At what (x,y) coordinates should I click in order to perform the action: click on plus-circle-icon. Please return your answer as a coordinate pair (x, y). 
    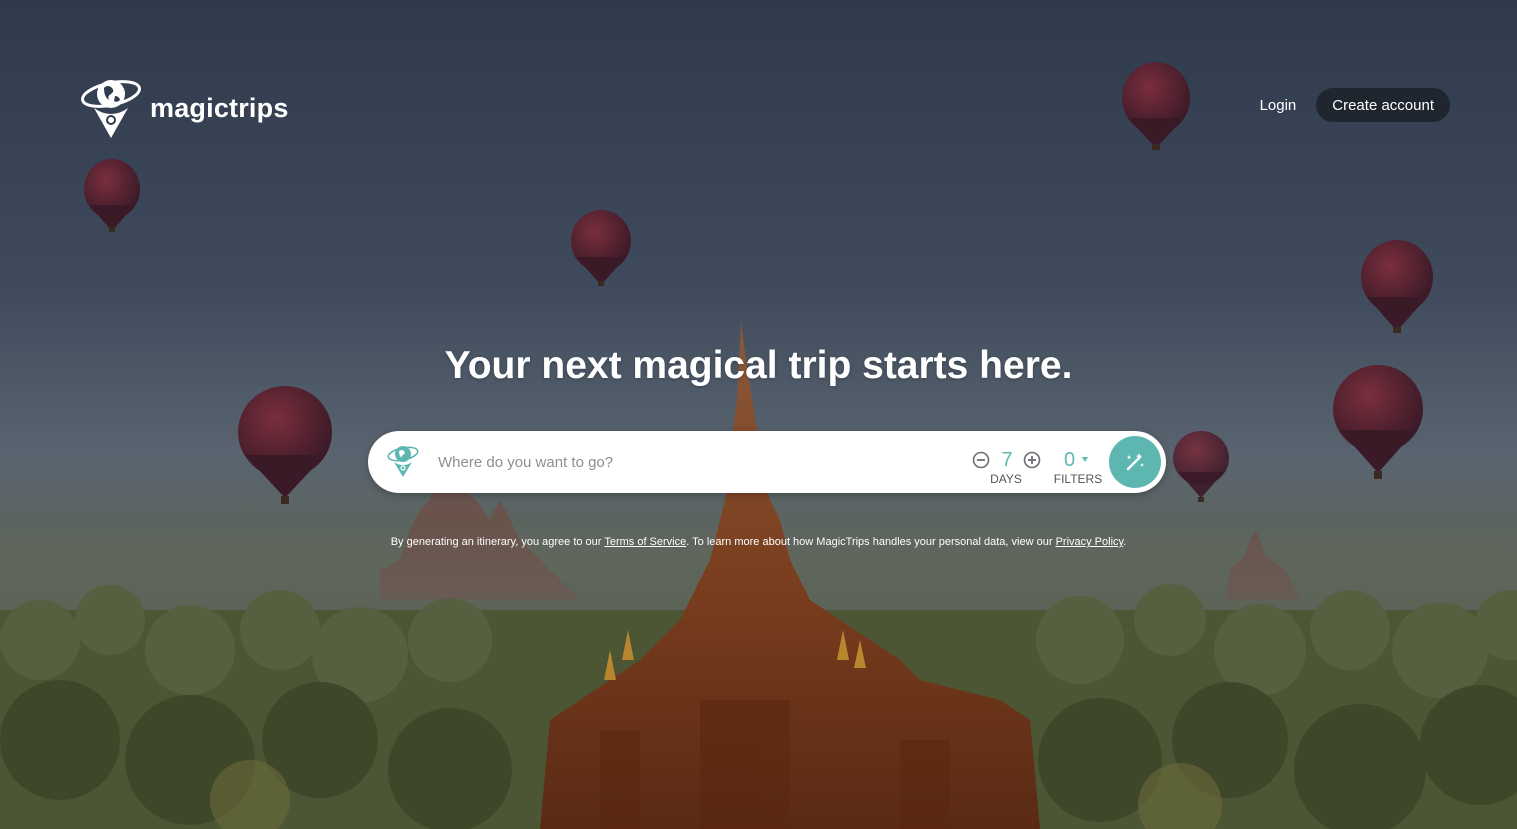
    Looking at the image, I should click on (1032, 460).